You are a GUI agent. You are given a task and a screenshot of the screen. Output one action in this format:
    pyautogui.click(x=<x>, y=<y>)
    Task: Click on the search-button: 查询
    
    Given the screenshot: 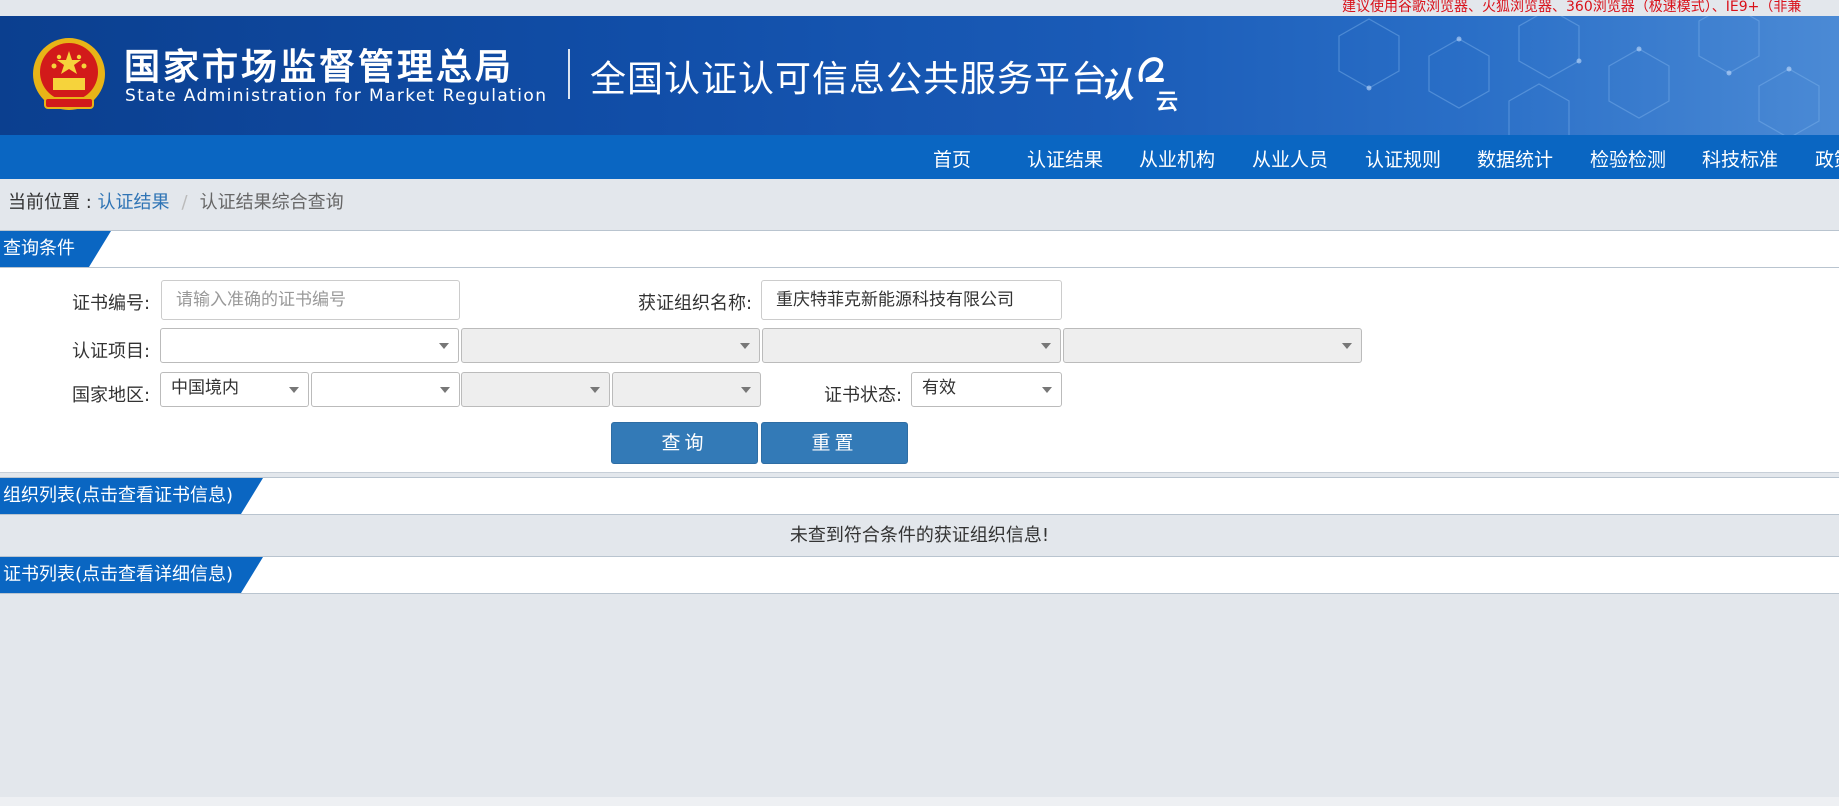 What is the action you would take?
    pyautogui.click(x=684, y=443)
    